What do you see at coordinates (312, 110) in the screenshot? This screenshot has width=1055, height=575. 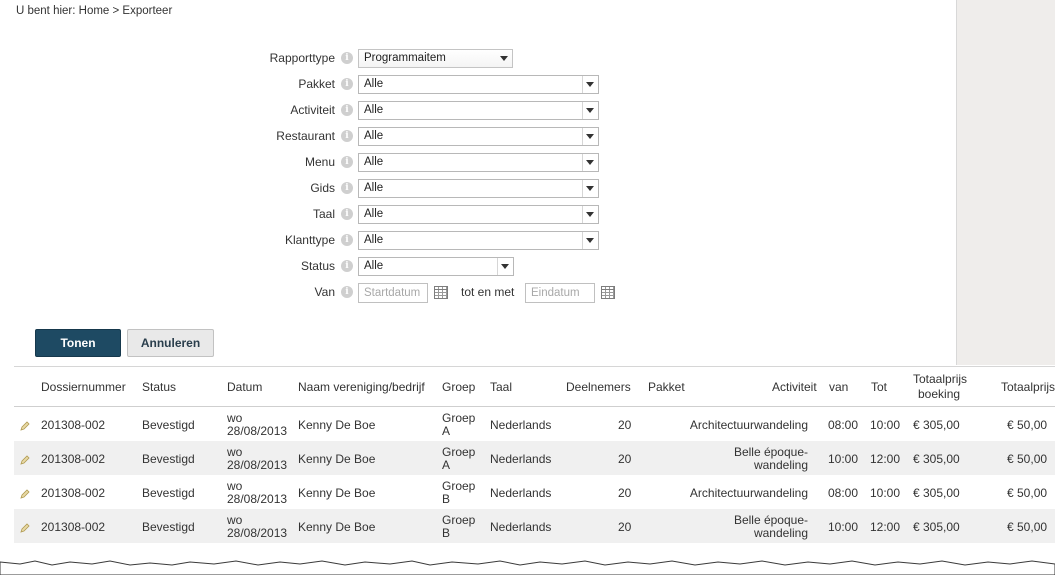 I see `activiteit-label: Activiteit` at bounding box center [312, 110].